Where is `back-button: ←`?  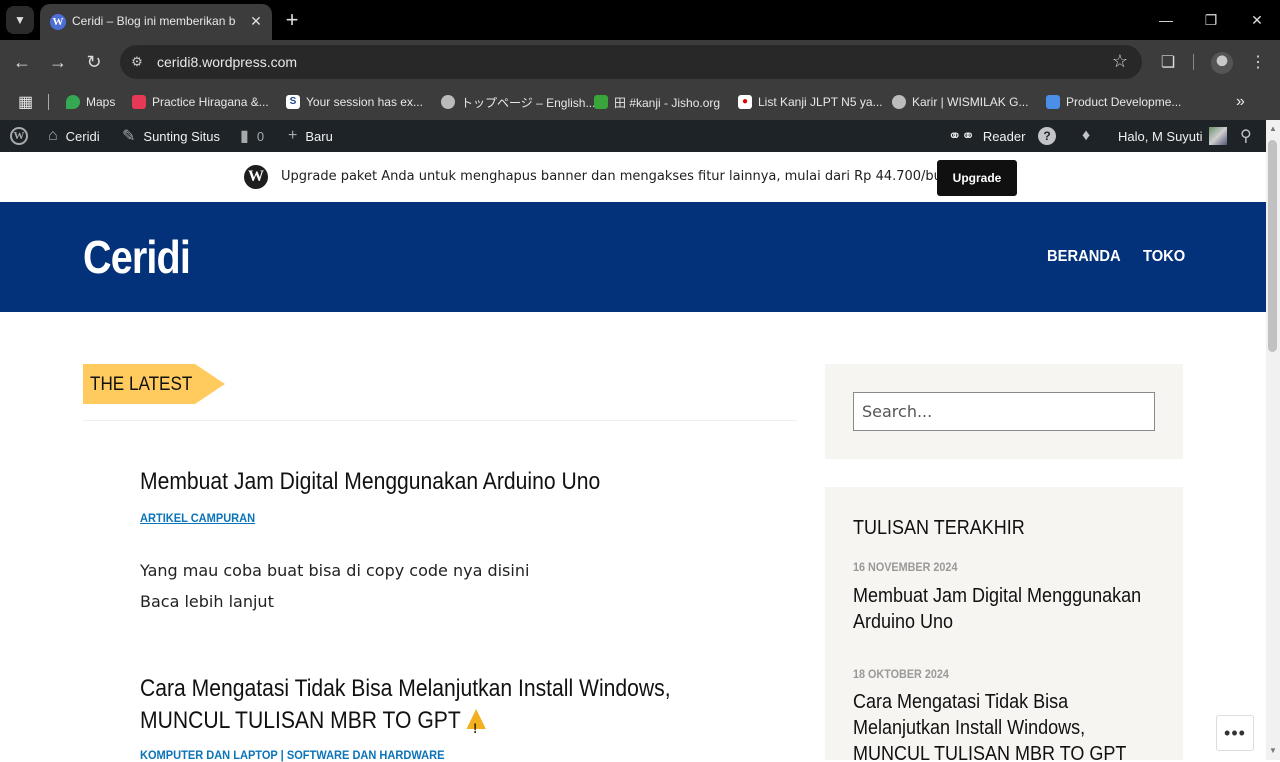 back-button: ← is located at coordinates (22, 62).